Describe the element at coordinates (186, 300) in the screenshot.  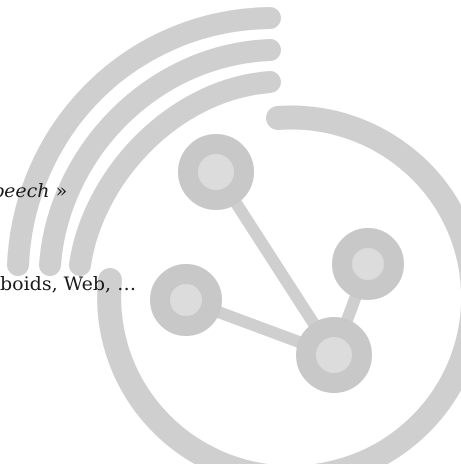
I see `node-left` at that location.